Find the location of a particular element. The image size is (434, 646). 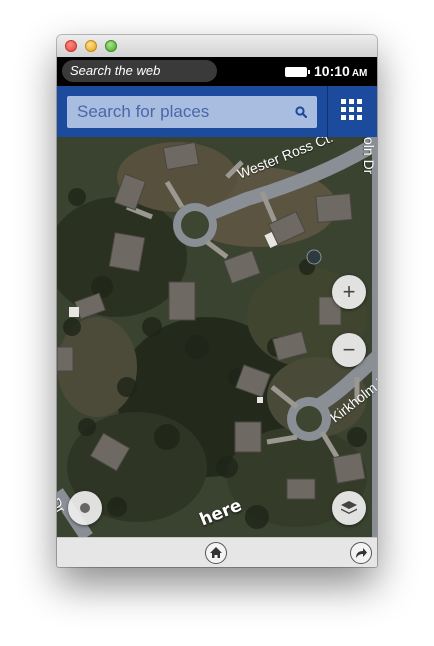

layers-icon is located at coordinates (349, 508).